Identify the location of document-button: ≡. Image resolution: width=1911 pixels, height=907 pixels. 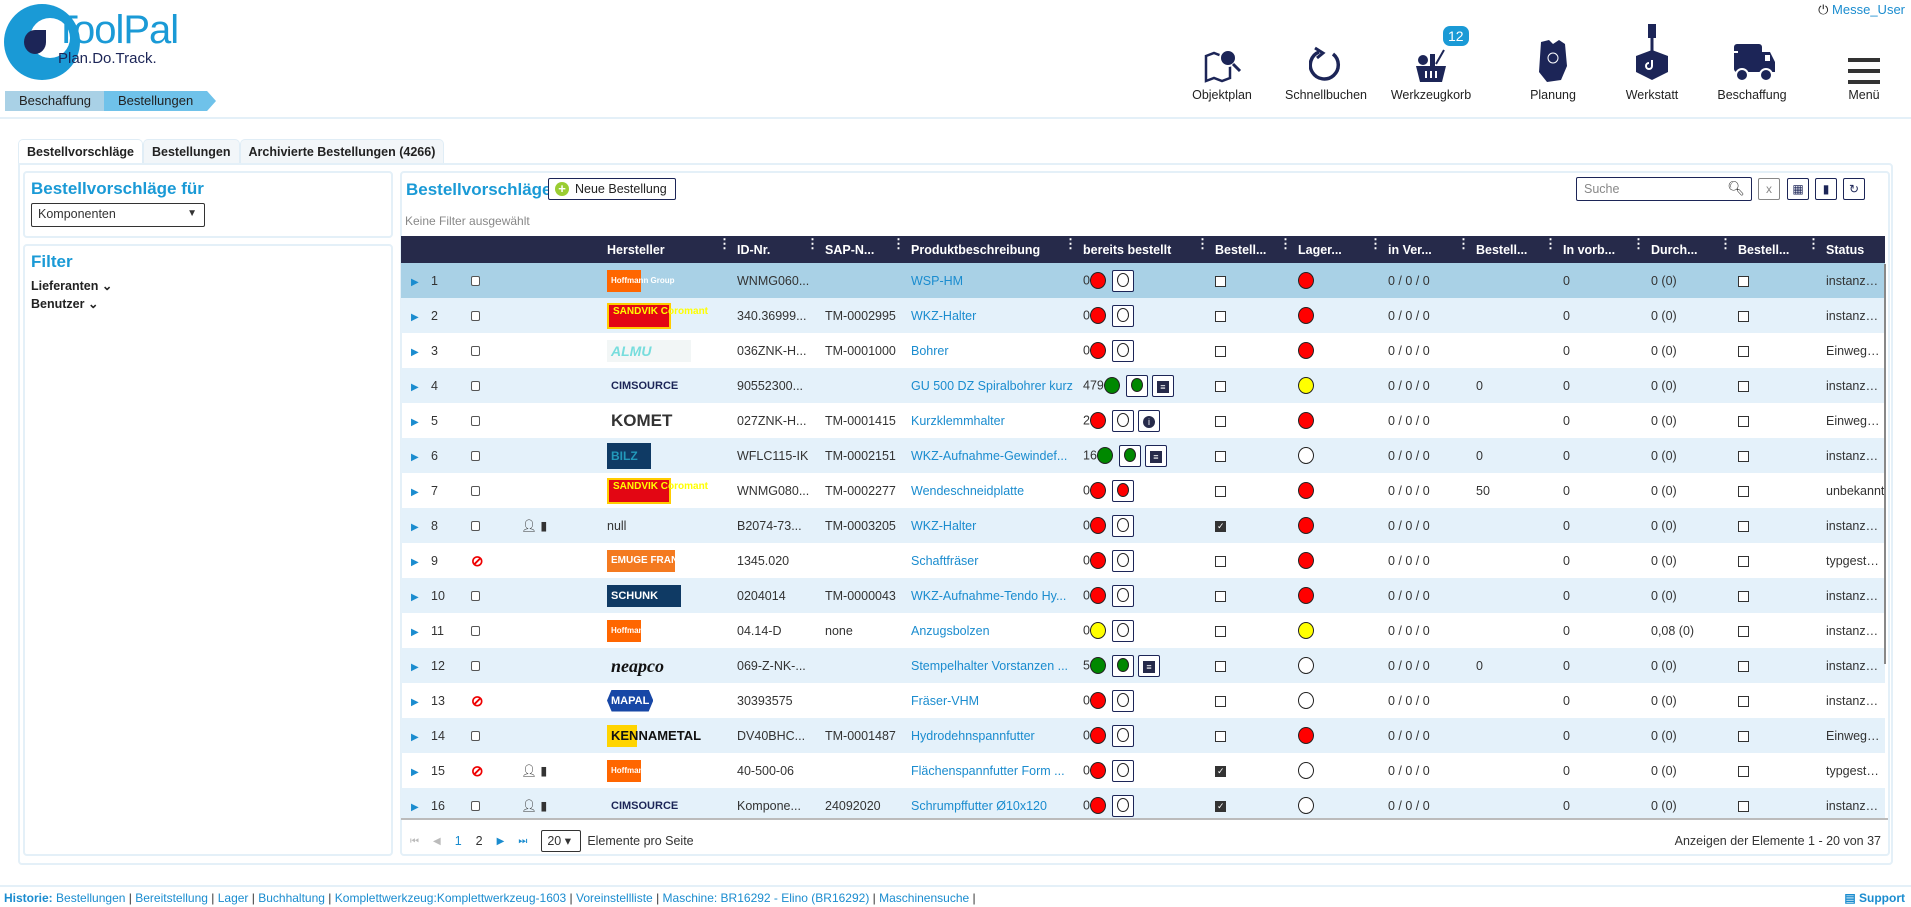
(1155, 455).